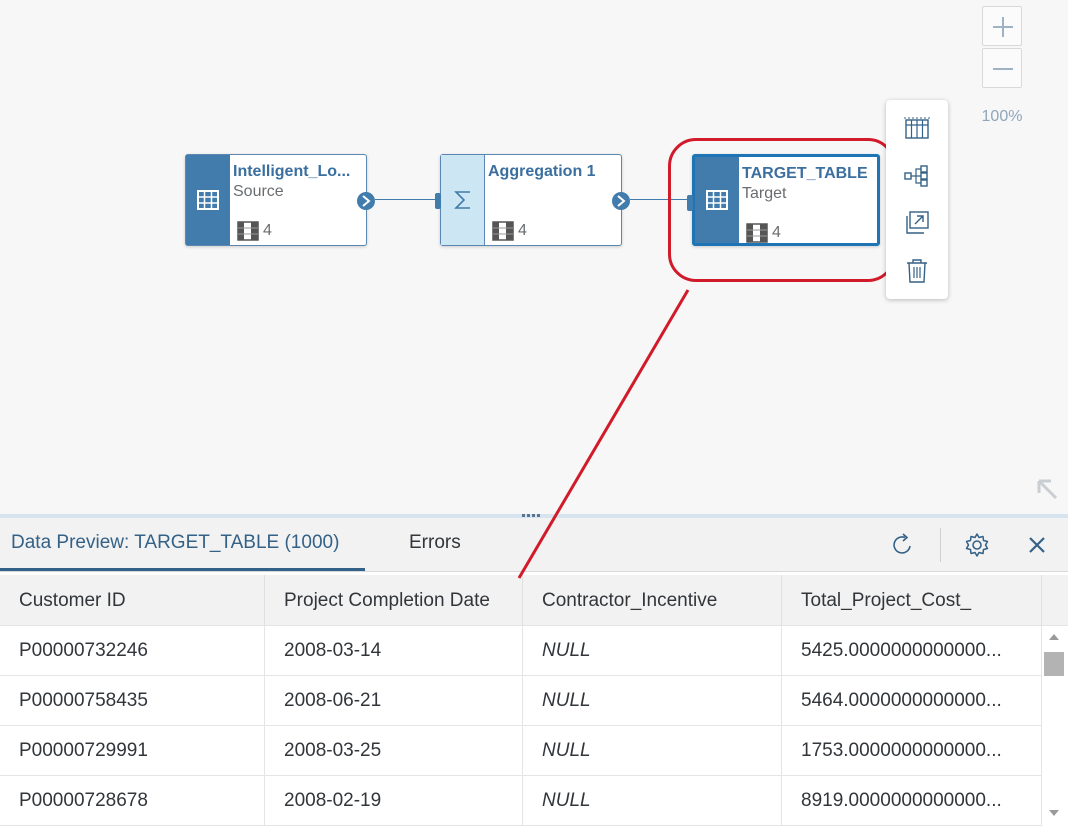 The width and height of the screenshot is (1068, 832). I want to click on node-source-band, so click(208, 200).